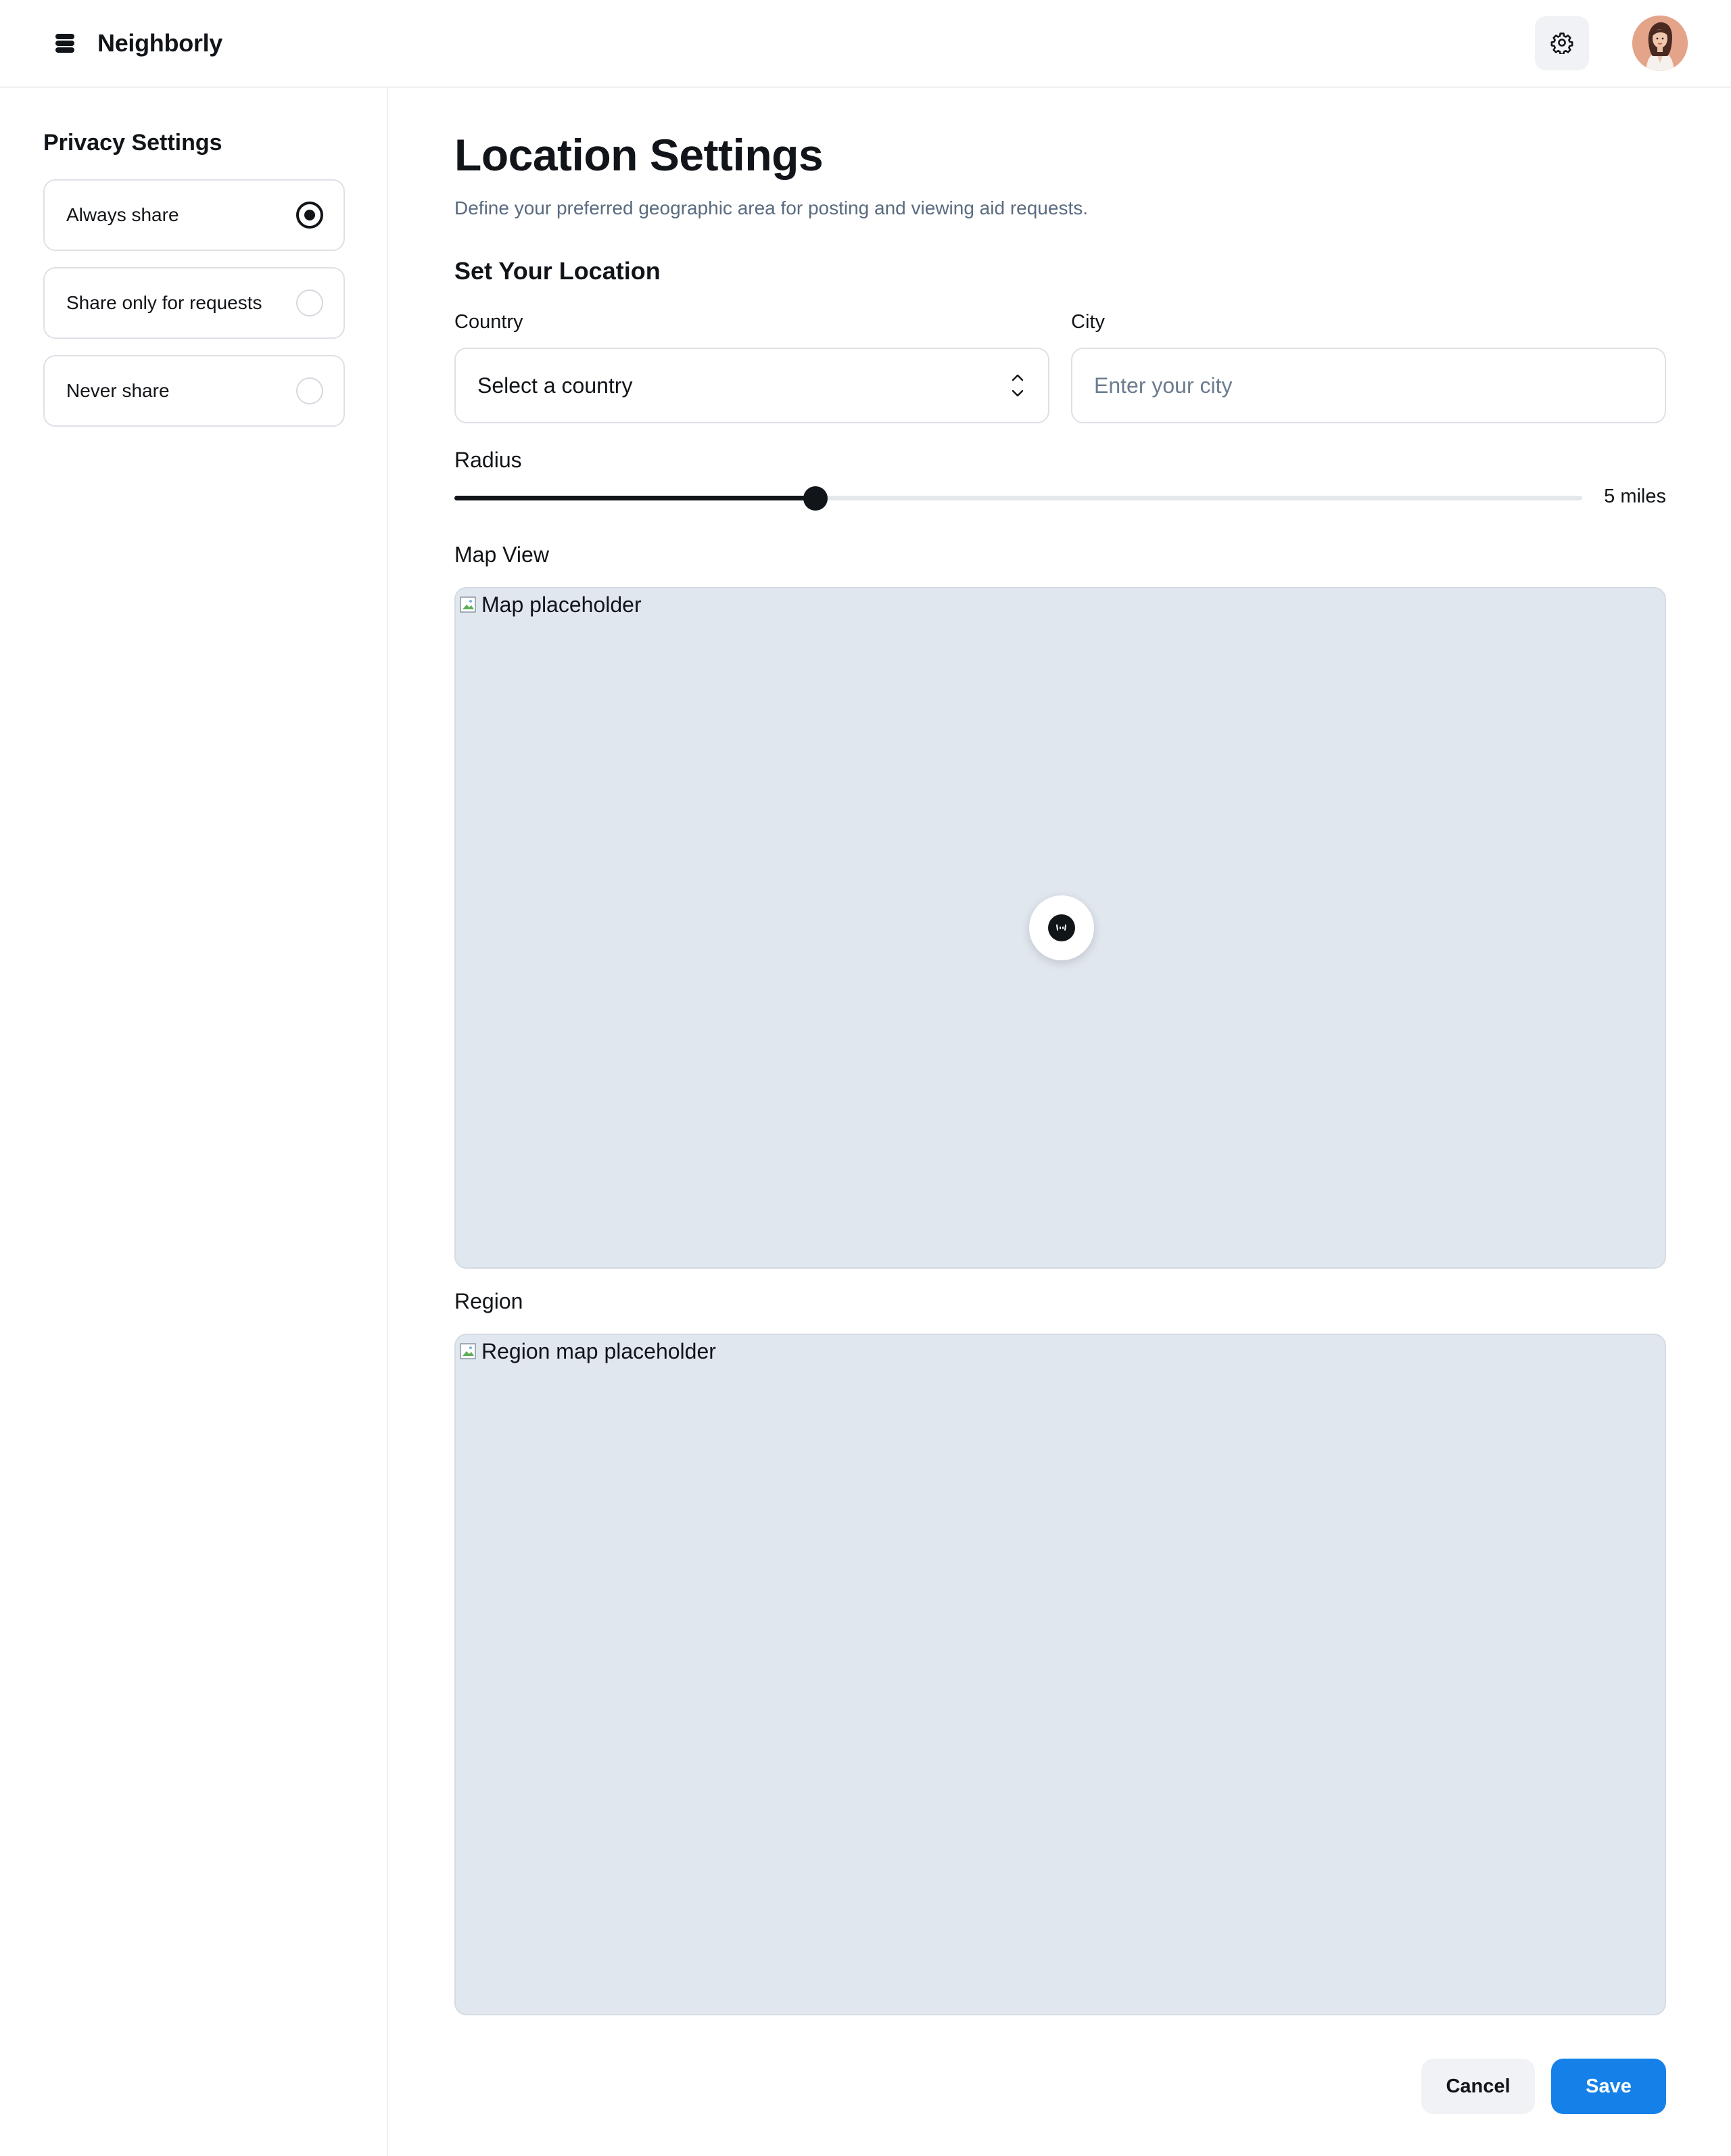  What do you see at coordinates (561, 604) in the screenshot?
I see `map-alt-text: Map placeholder` at bounding box center [561, 604].